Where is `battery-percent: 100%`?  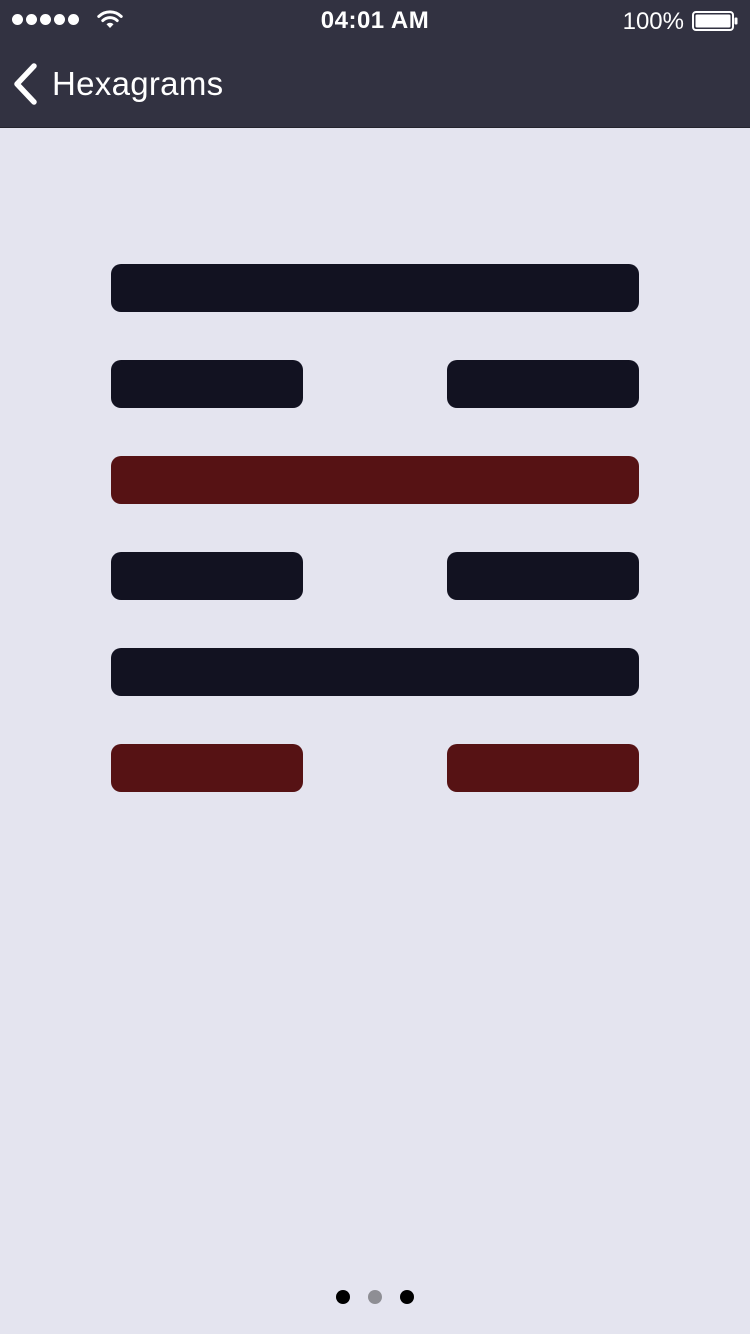 battery-percent: 100% is located at coordinates (653, 21).